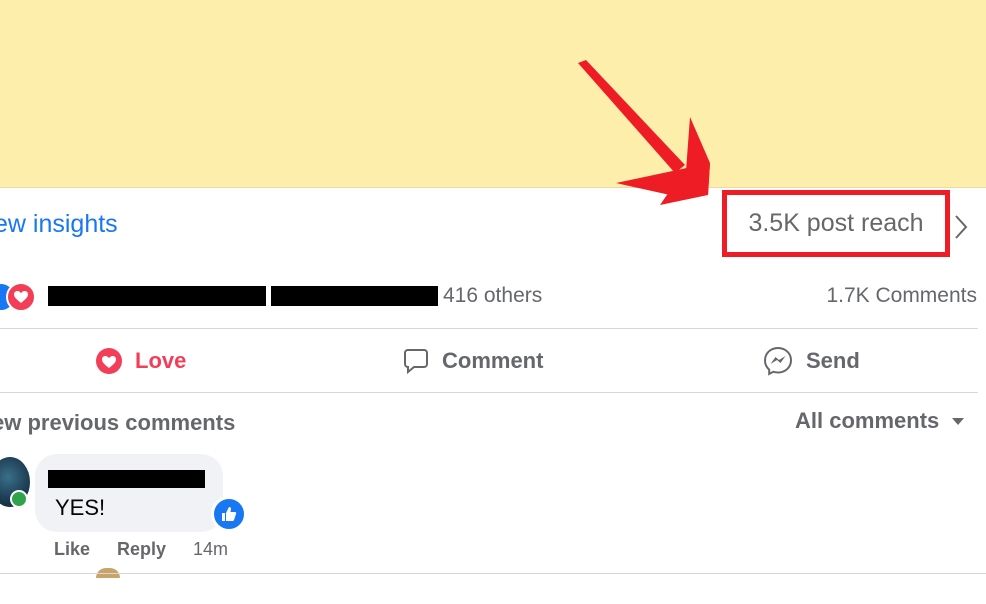  I want to click on action-divider-bottom, so click(489, 392).